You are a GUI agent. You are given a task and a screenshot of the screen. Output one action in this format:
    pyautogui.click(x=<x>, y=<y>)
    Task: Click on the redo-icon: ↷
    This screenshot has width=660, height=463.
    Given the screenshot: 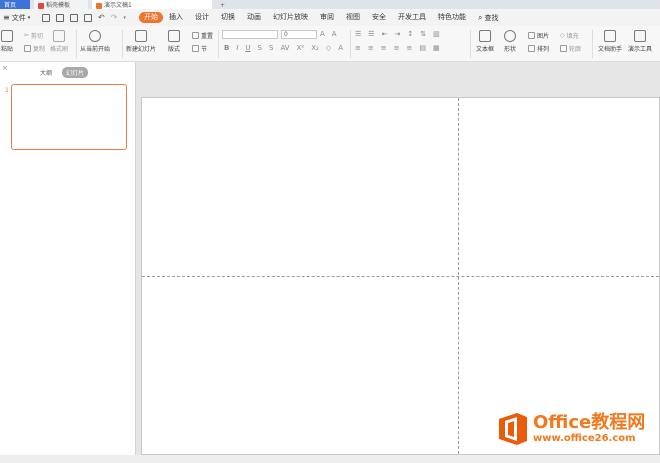 What is the action you would take?
    pyautogui.click(x=114, y=17)
    